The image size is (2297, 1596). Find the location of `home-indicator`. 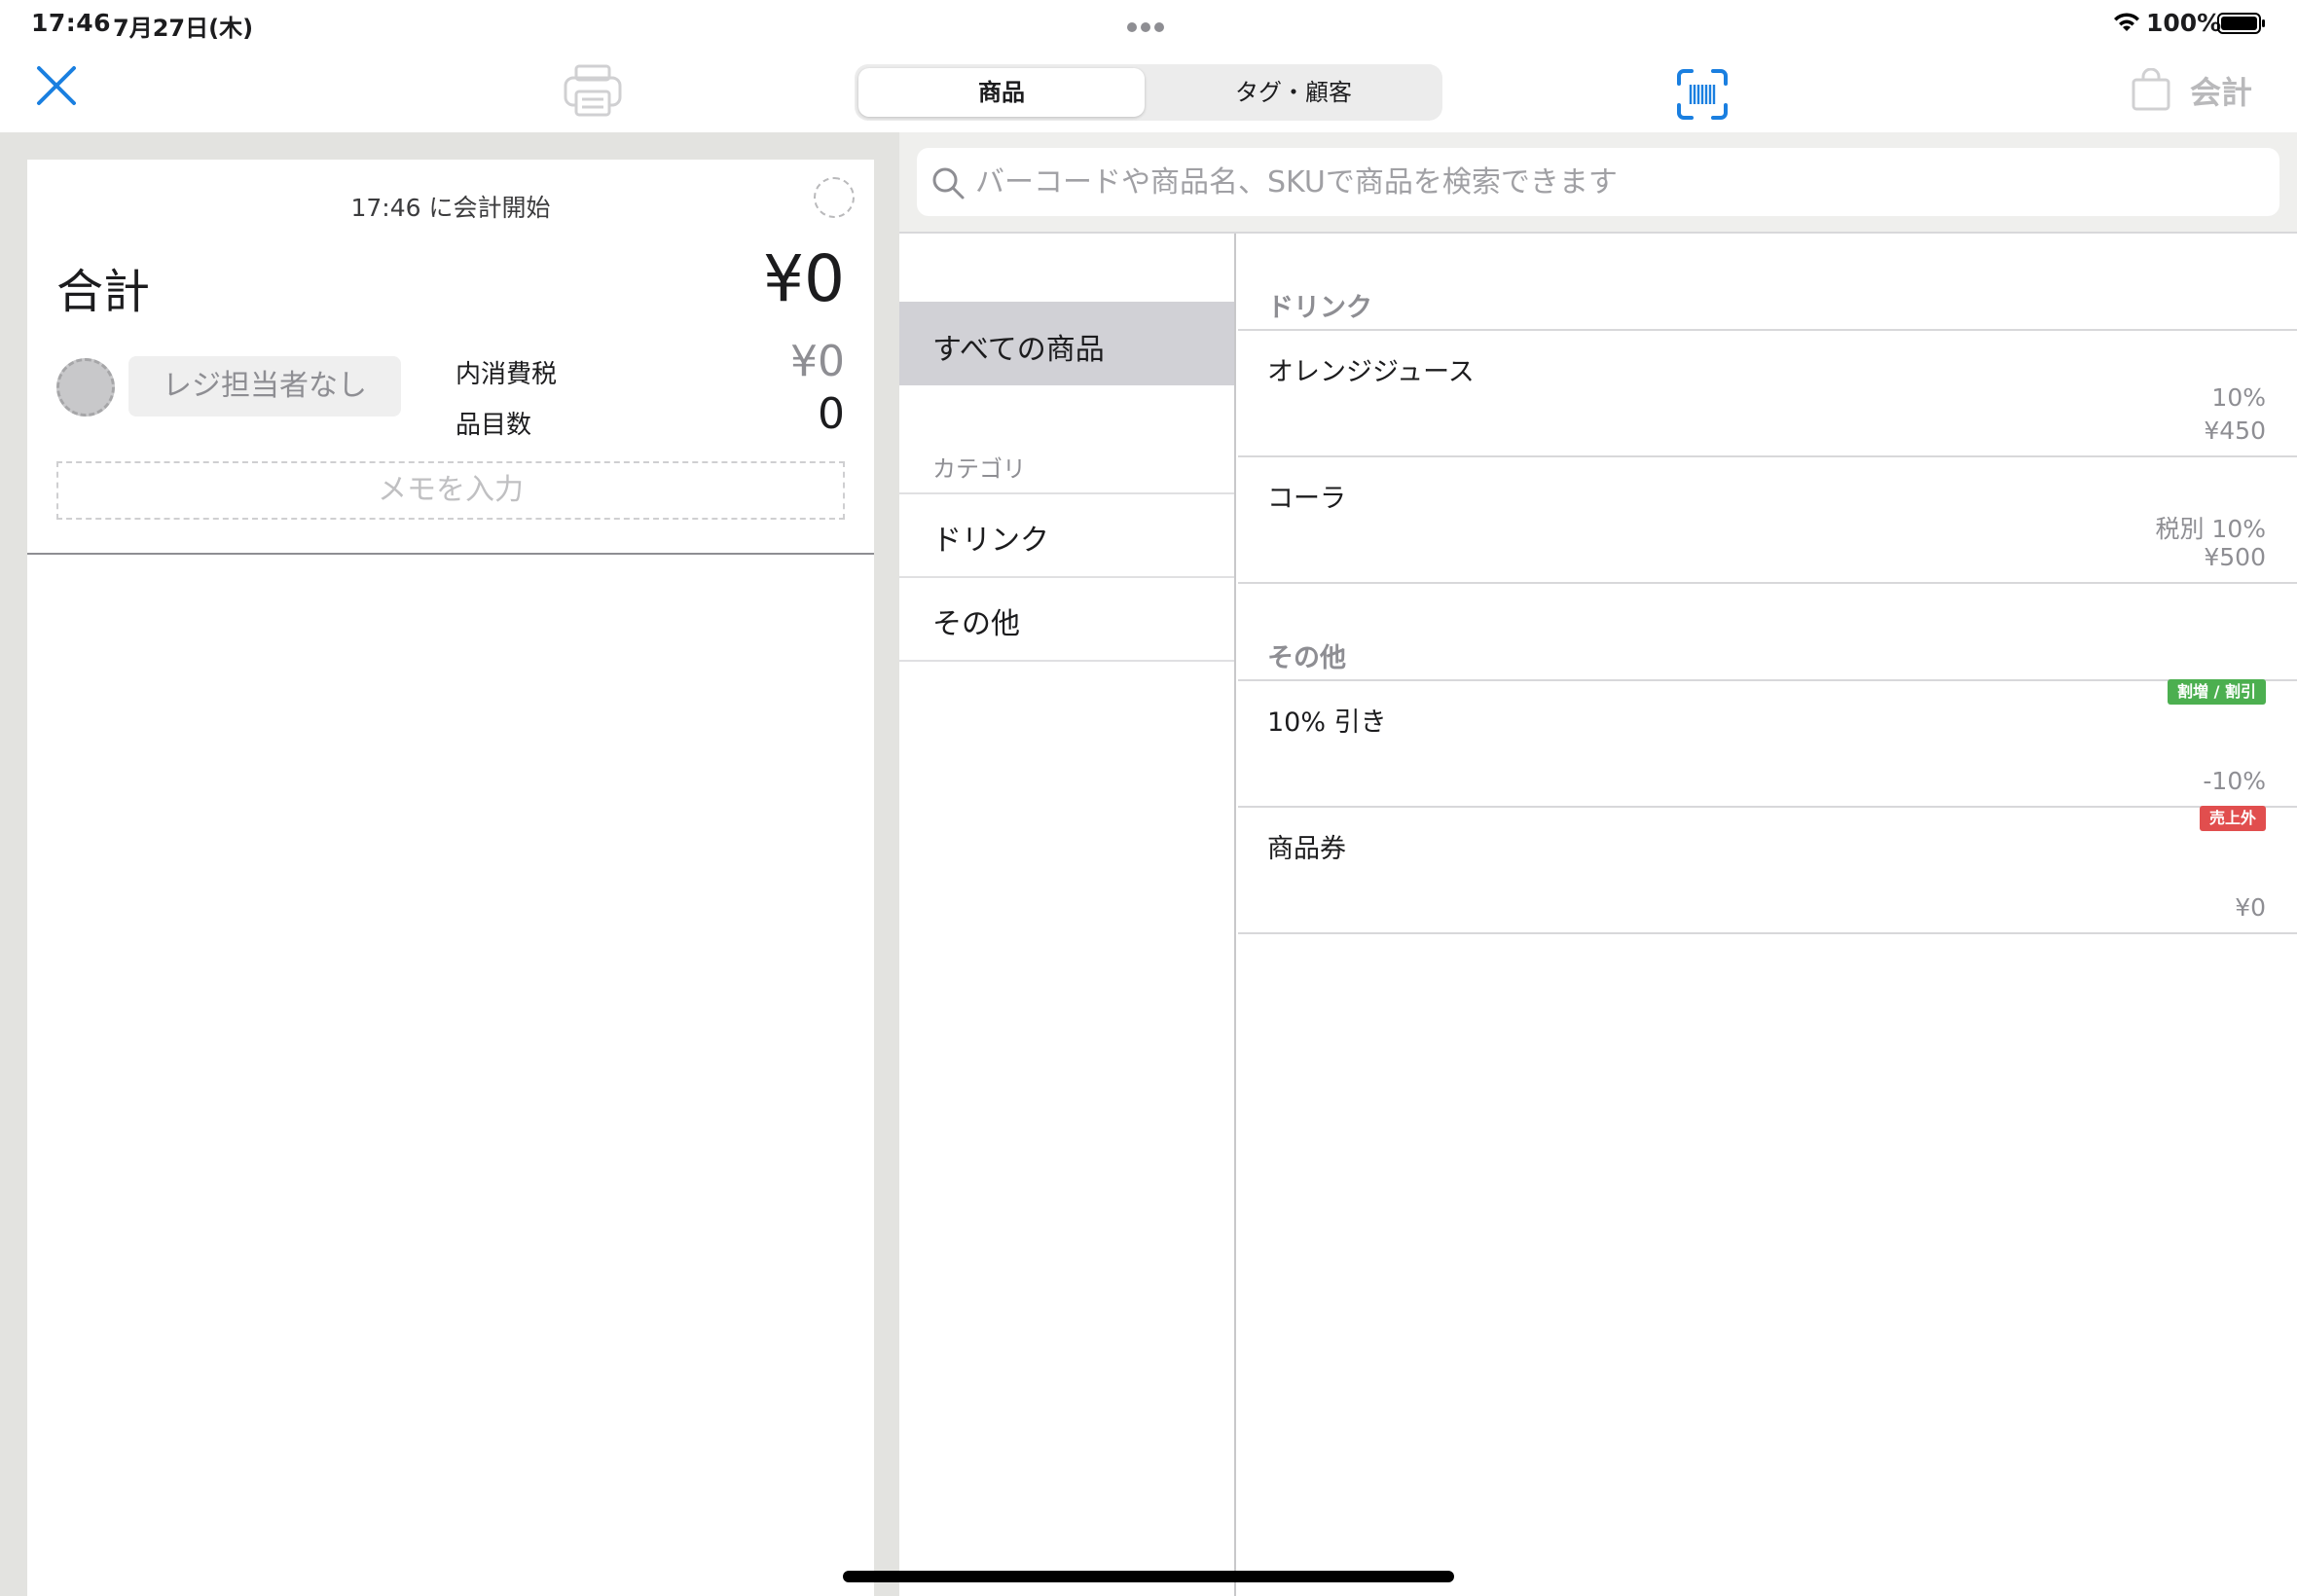

home-indicator is located at coordinates (1148, 1576).